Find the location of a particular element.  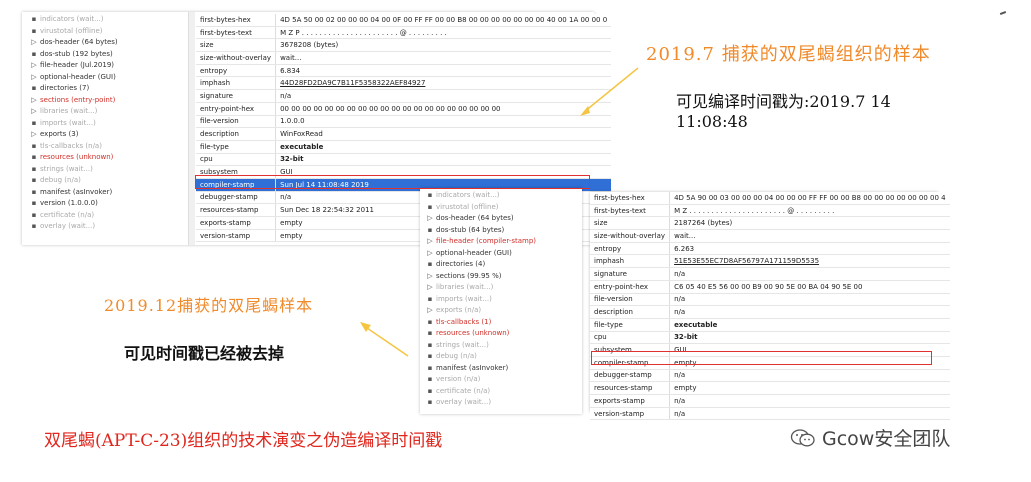

arrow-to-jul-stamp is located at coordinates (611, 90).